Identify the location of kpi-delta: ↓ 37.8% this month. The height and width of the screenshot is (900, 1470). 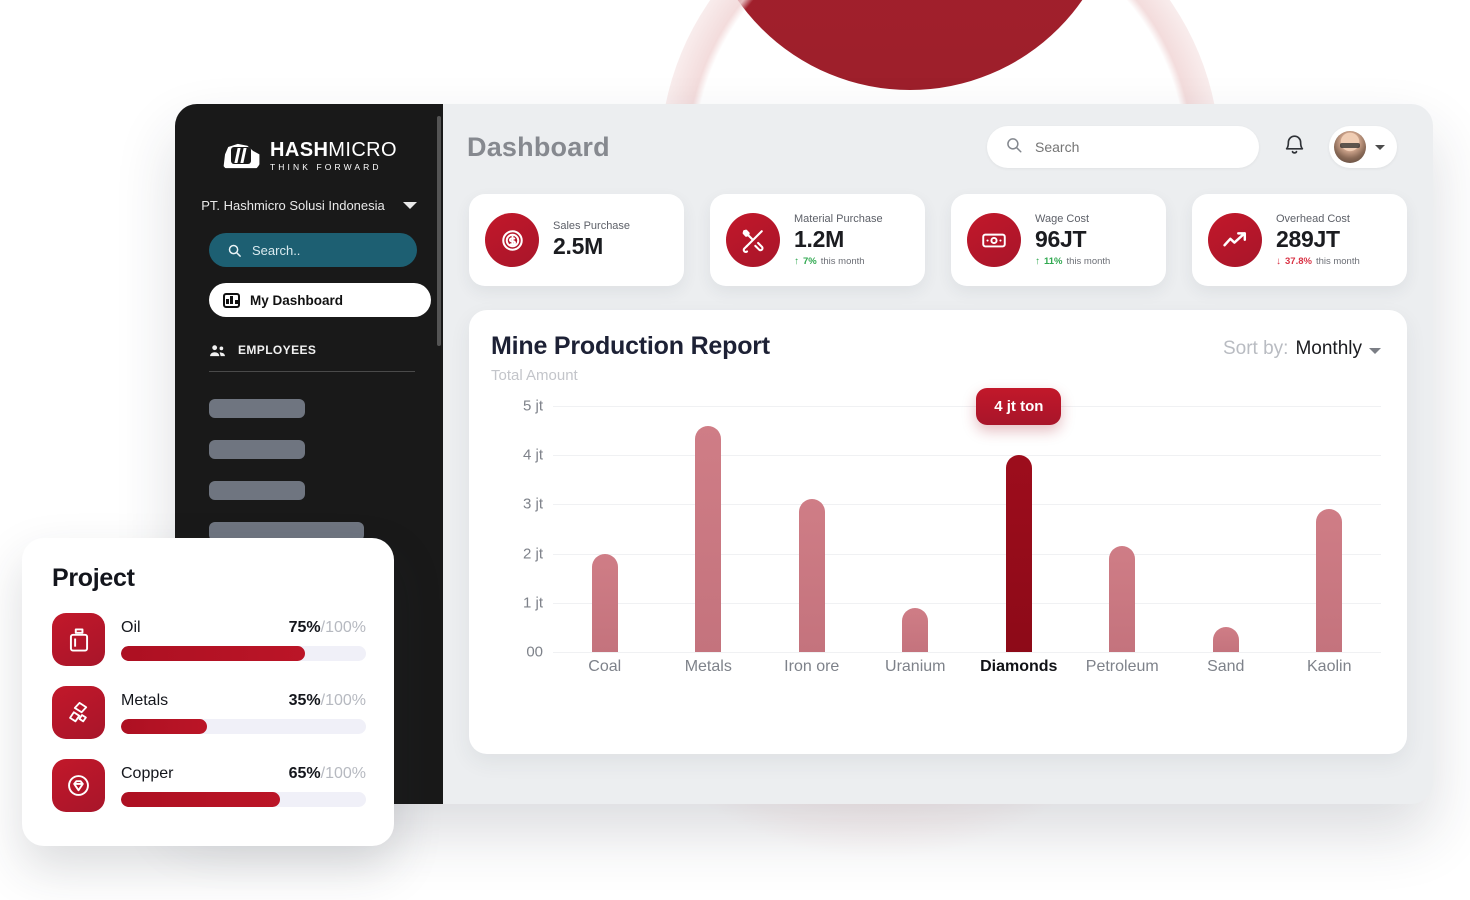
(1318, 261).